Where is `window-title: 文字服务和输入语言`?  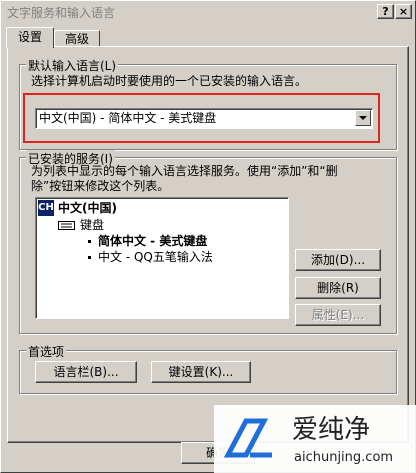 window-title: 文字服务和输入语言 is located at coordinates (61, 13).